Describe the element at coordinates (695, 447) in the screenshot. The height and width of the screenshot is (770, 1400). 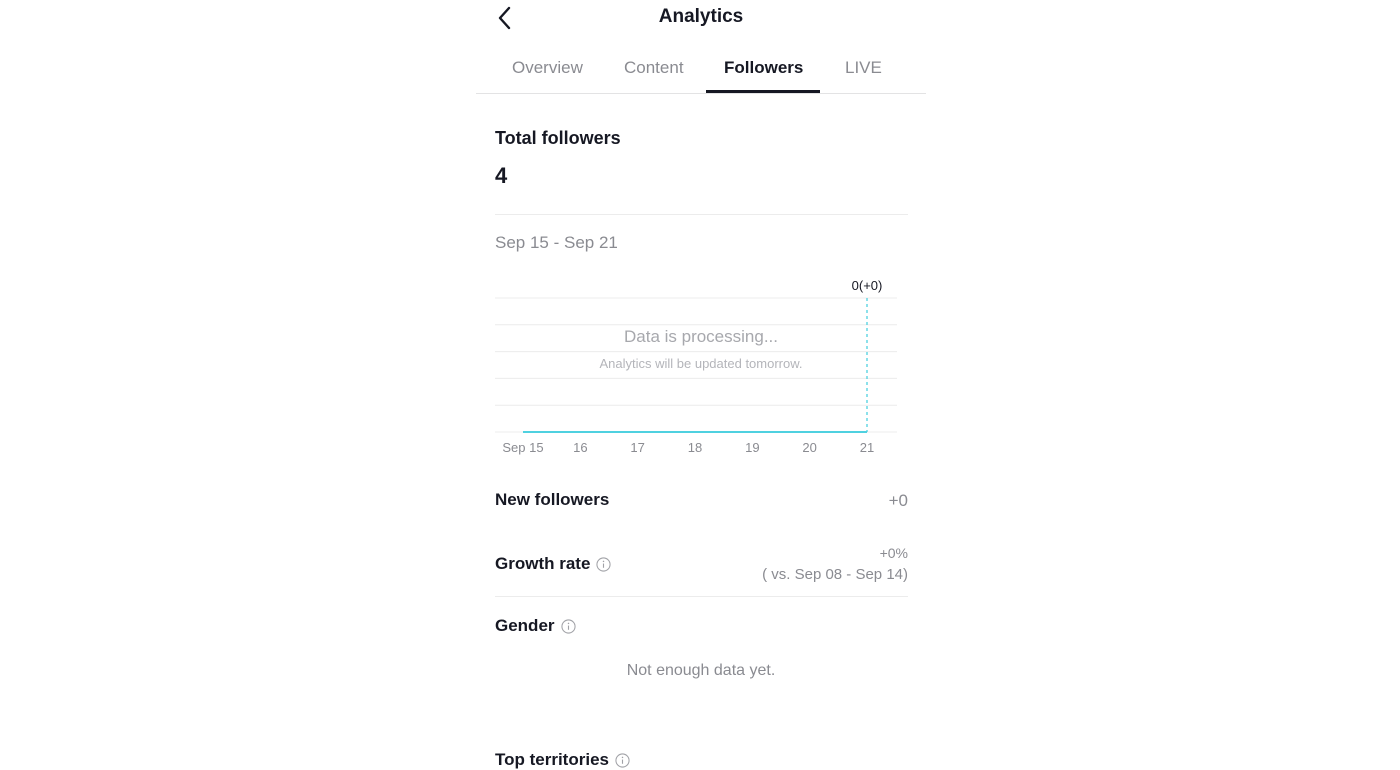
I see `x-tick-label: 18` at that location.